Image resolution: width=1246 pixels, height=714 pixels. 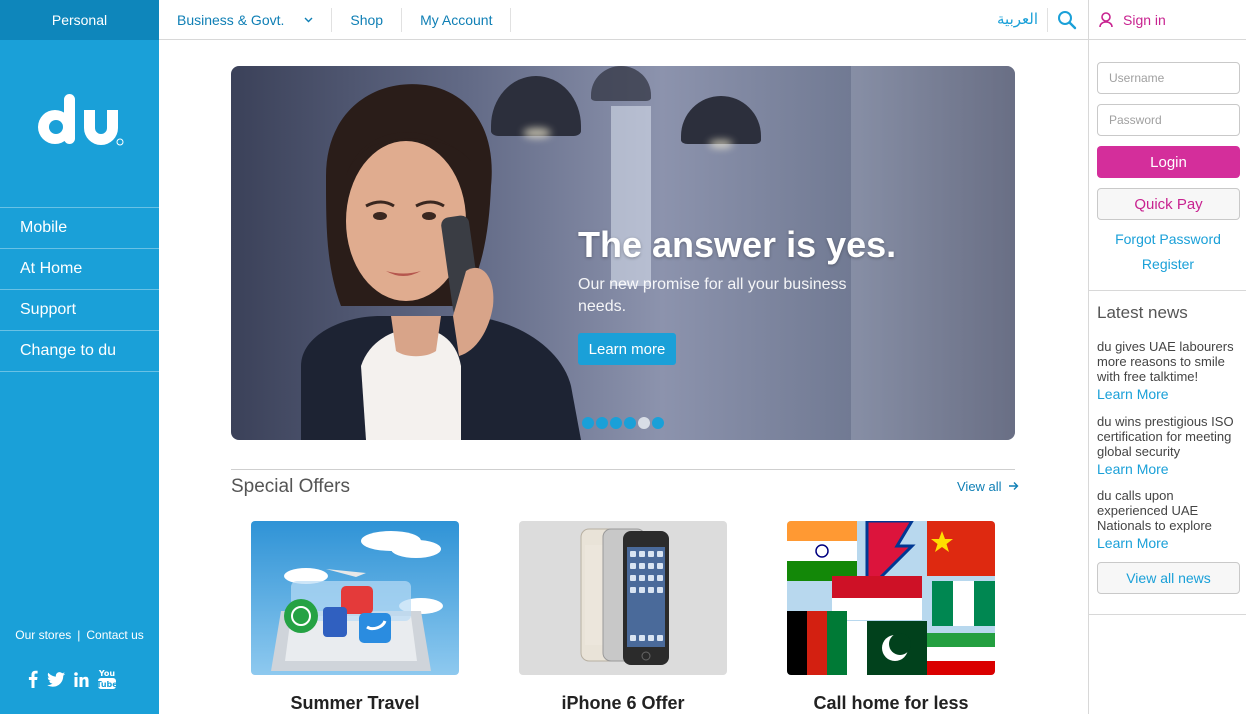 What do you see at coordinates (43, 635) in the screenshot?
I see `our-stores-link: Our stores` at bounding box center [43, 635].